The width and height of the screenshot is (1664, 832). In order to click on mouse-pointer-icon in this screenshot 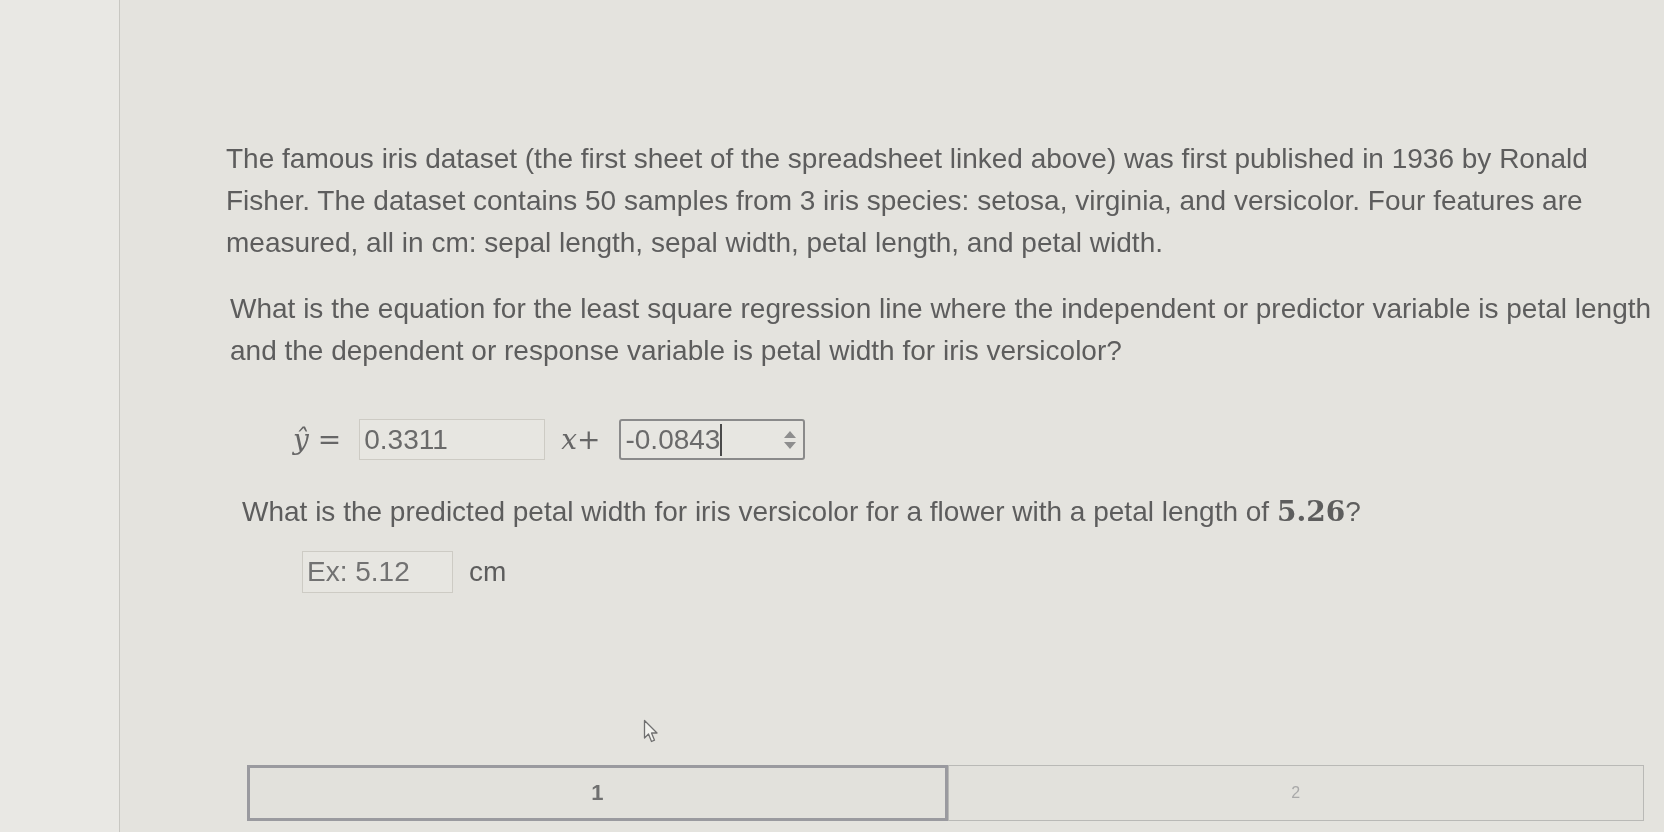, I will do `click(651, 731)`.